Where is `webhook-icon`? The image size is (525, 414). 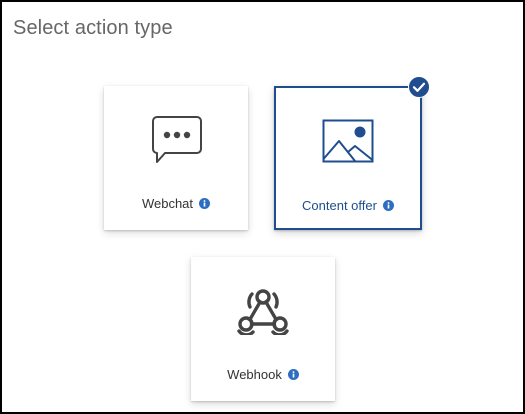 webhook-icon is located at coordinates (263, 312).